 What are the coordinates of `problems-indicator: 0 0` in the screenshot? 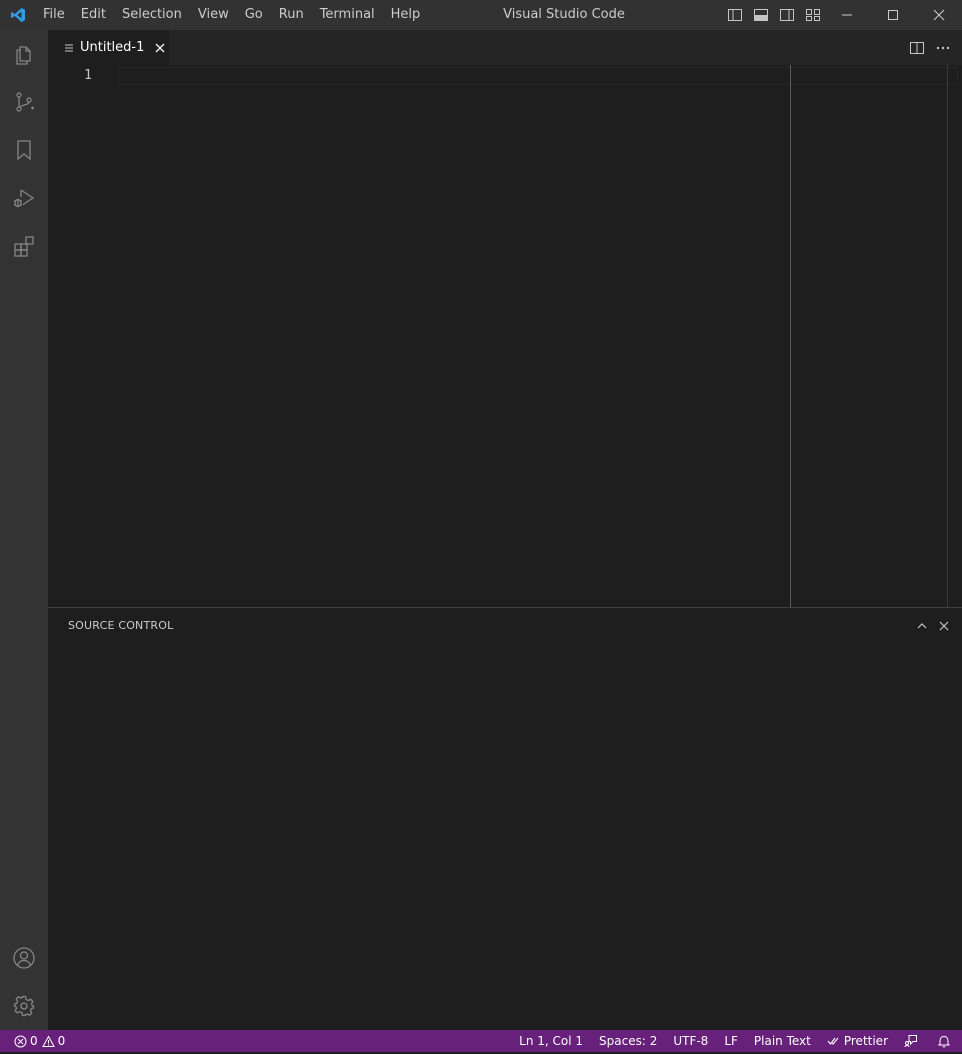 It's located at (41, 1041).